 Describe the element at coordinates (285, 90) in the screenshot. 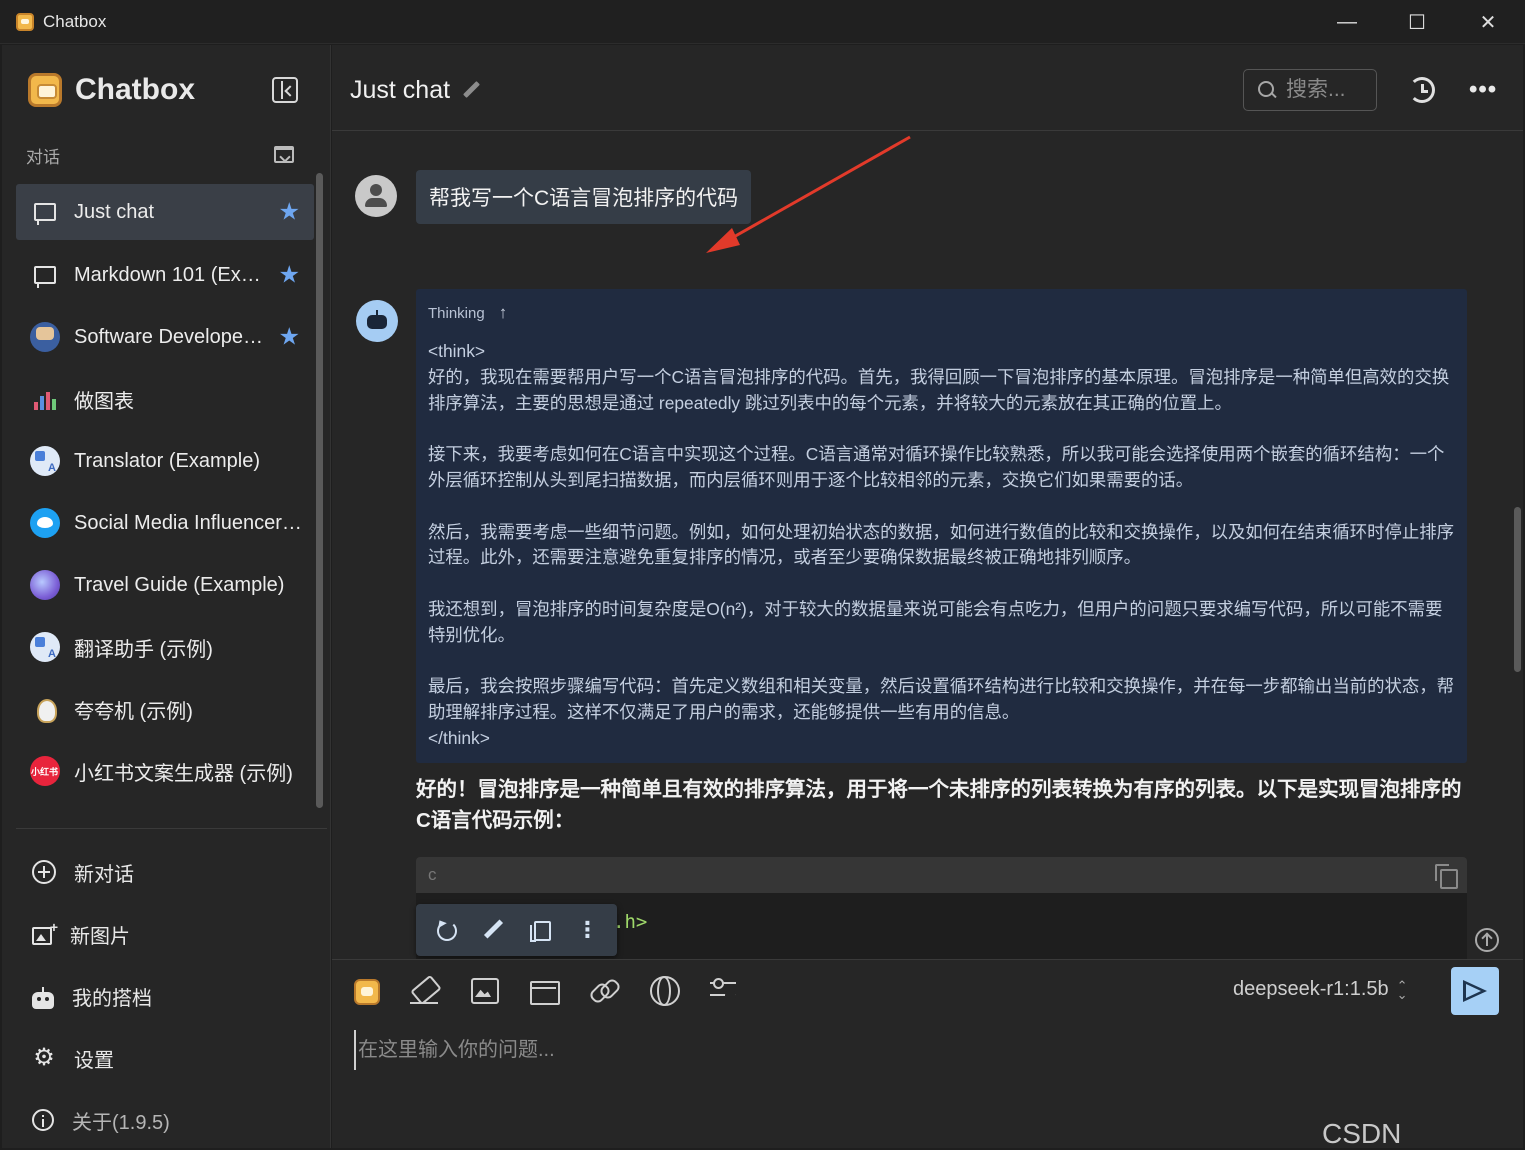

I see `collapse-sidebar-icon` at that location.